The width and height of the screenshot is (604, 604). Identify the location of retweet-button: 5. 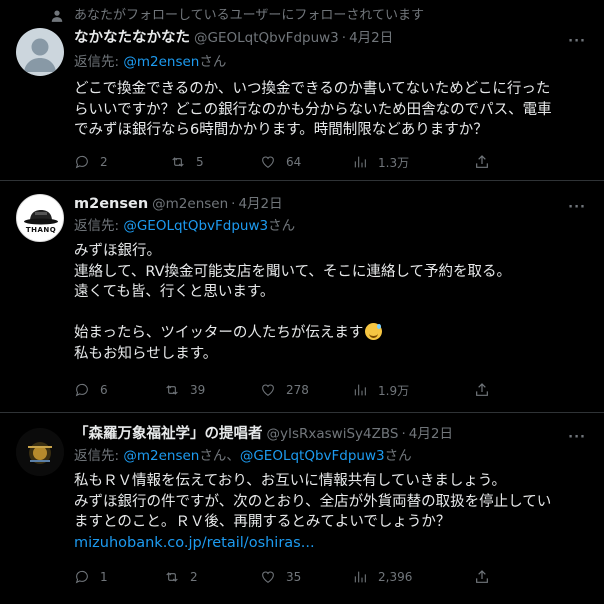
(187, 162).